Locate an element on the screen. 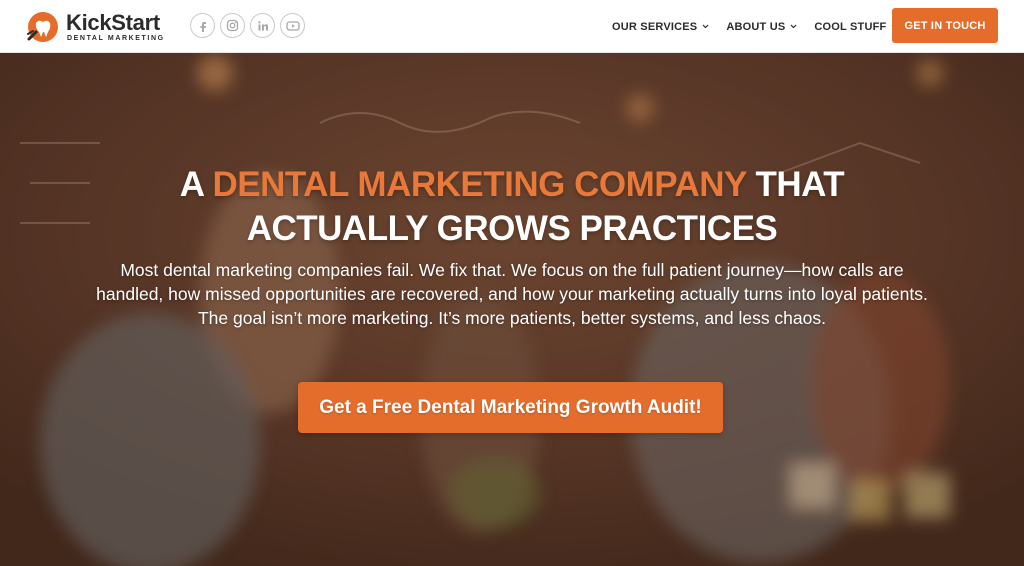 The height and width of the screenshot is (566, 1024). nav-our-services: OUR SERVICES is located at coordinates (660, 26).